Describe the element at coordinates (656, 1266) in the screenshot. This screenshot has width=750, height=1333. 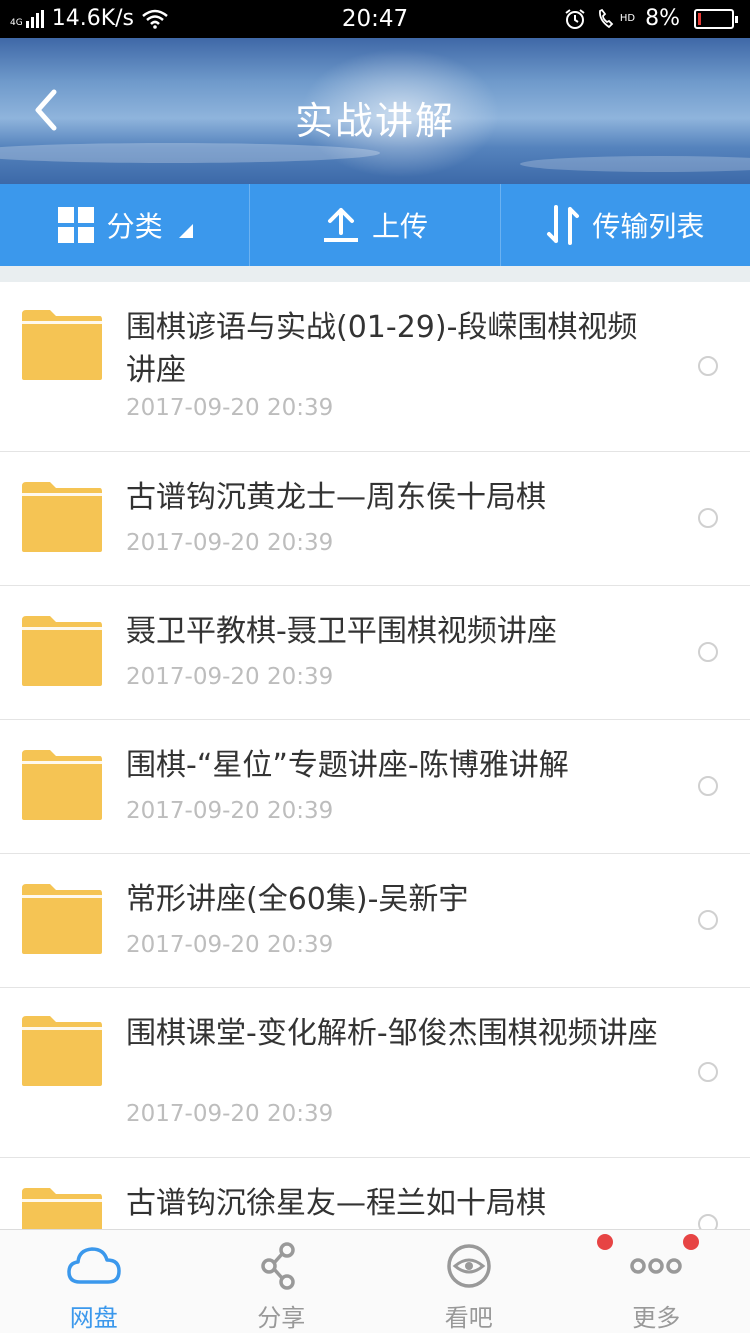
I see `more-icon` at that location.